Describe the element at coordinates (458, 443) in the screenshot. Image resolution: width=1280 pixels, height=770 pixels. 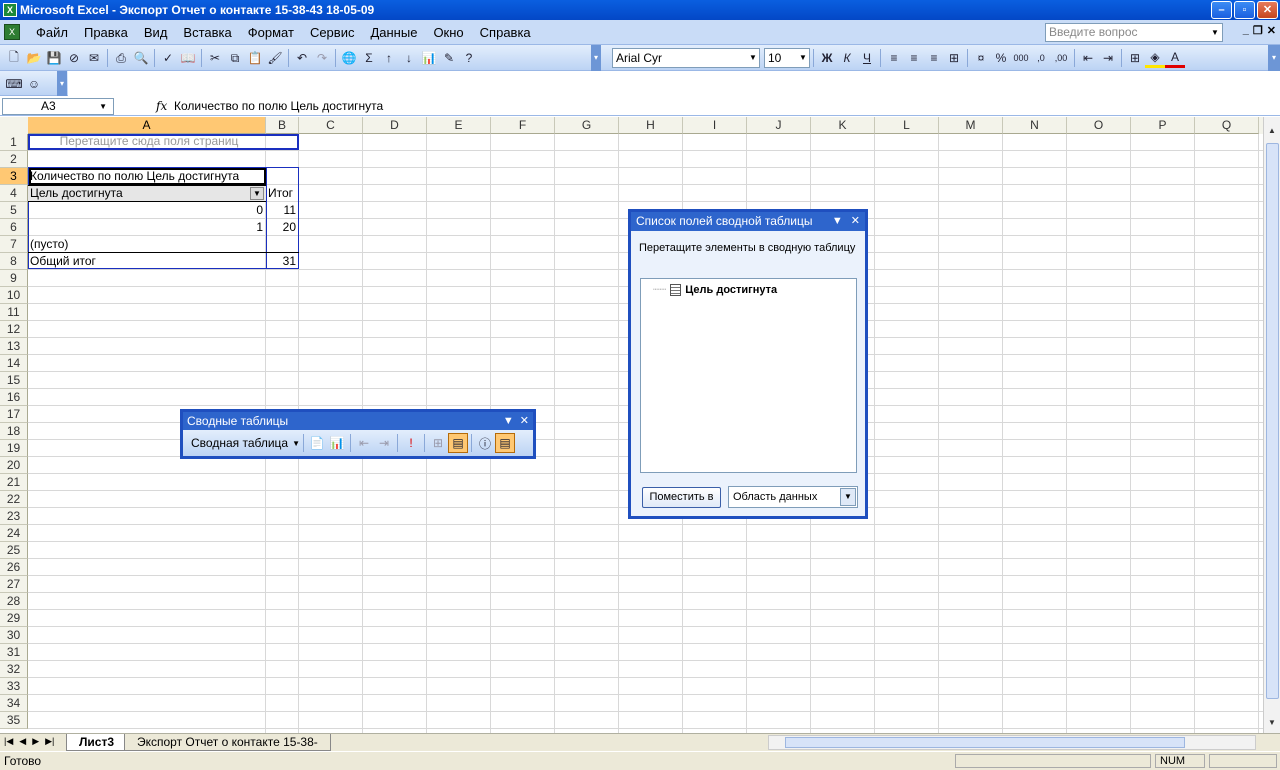
I see `always-display-items-icon: ▤` at that location.